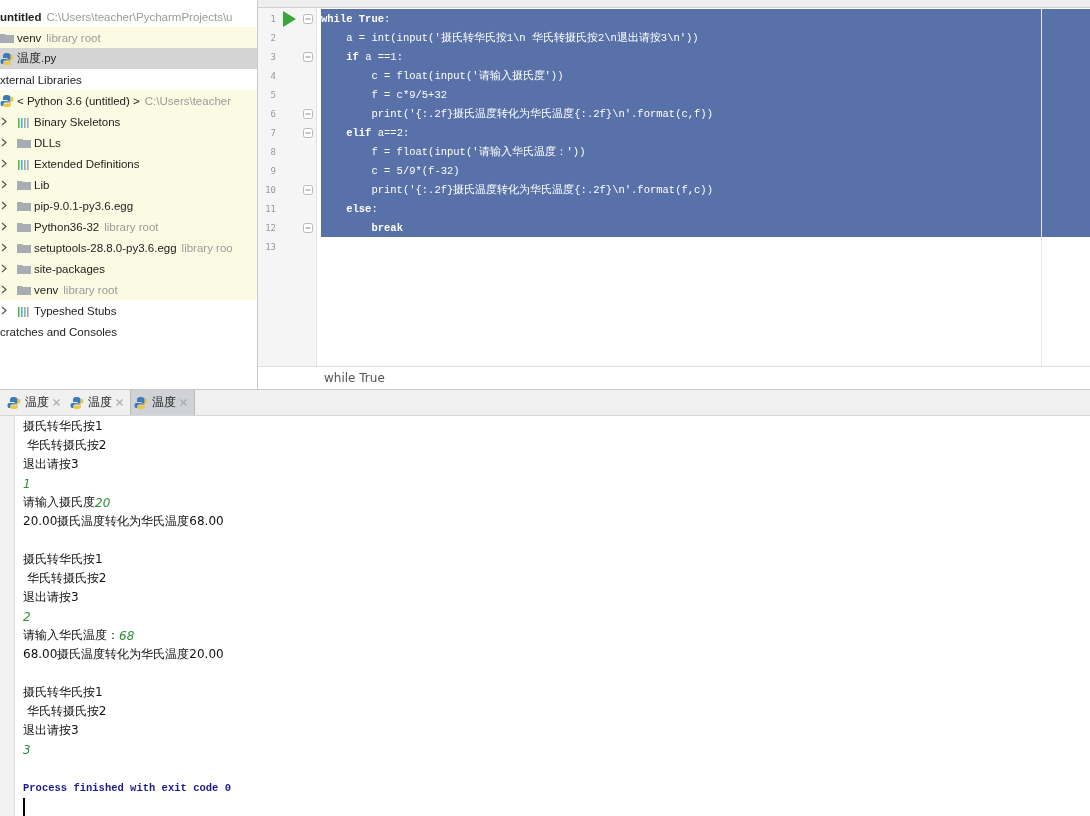 The height and width of the screenshot is (816, 1090). I want to click on tree-item: Binary Skeletons, so click(128, 121).